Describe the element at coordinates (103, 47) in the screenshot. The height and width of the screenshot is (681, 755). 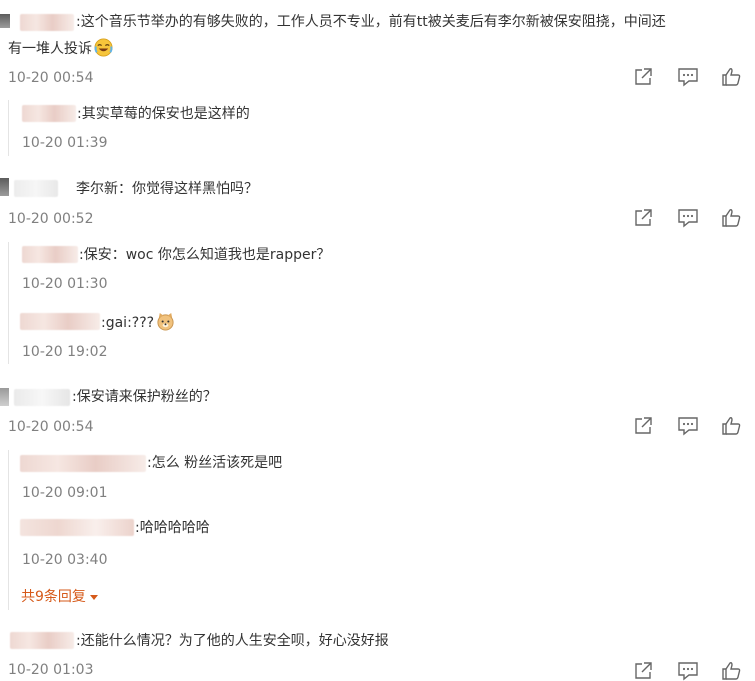
I see `laugh-cry-emoji` at that location.